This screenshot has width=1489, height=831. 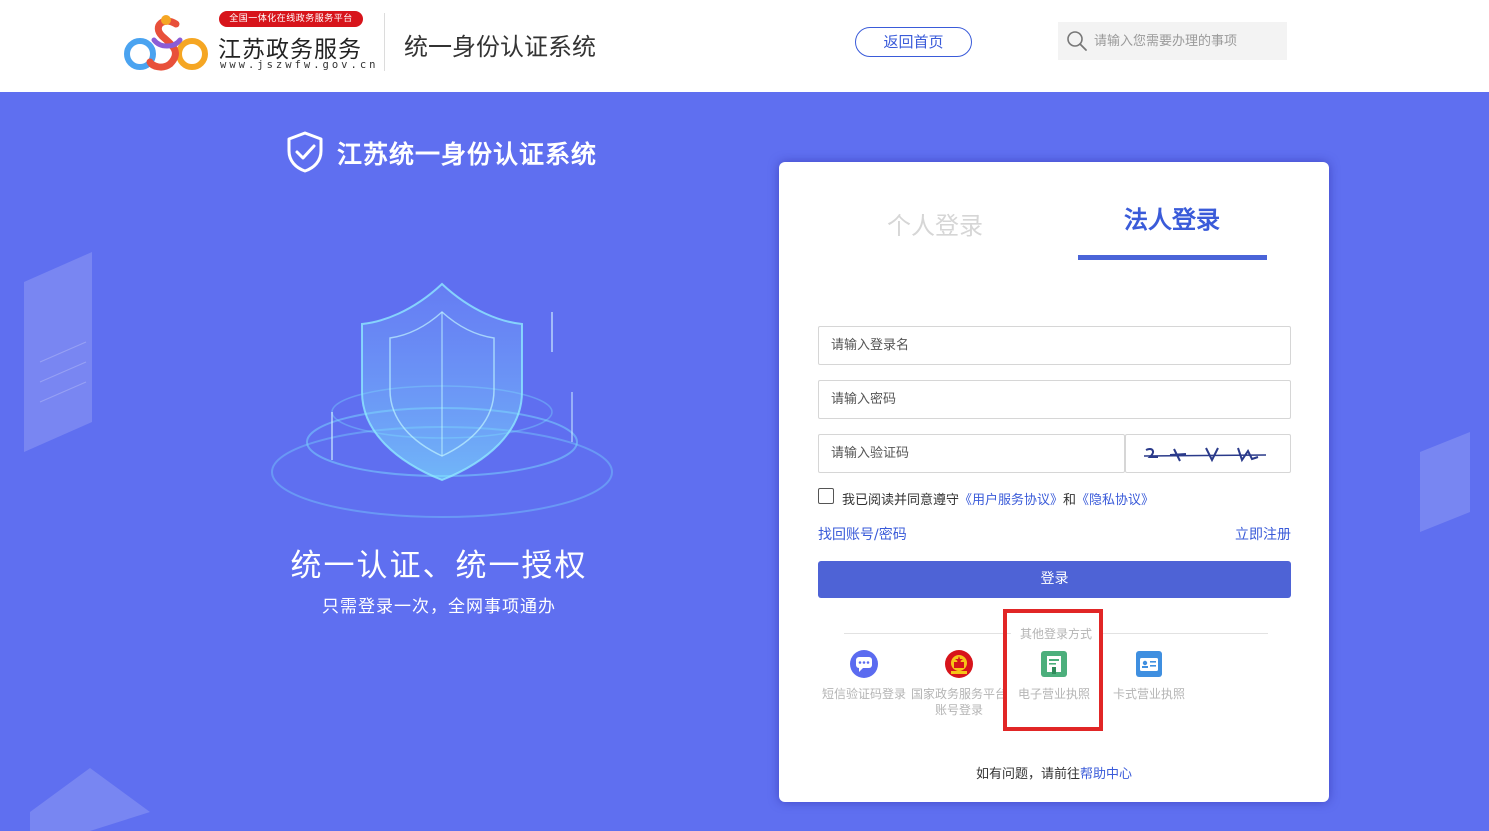 What do you see at coordinates (826, 496) in the screenshot?
I see `agreement-checkbox` at bounding box center [826, 496].